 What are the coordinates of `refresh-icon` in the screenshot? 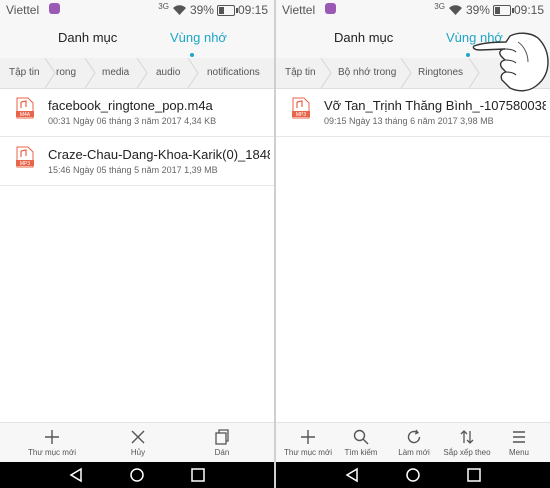 It's located at (414, 436).